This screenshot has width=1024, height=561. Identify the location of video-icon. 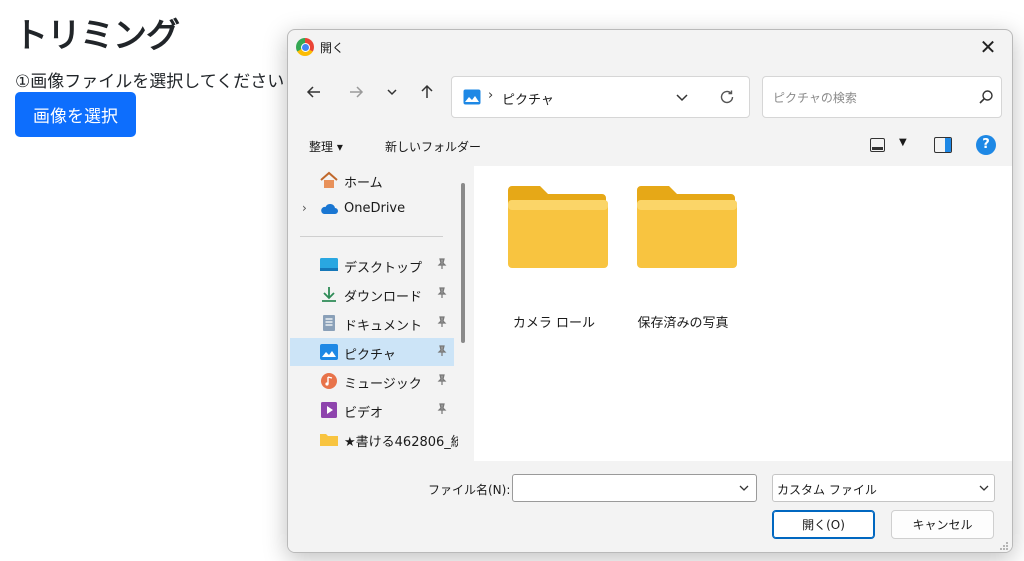
(329, 410).